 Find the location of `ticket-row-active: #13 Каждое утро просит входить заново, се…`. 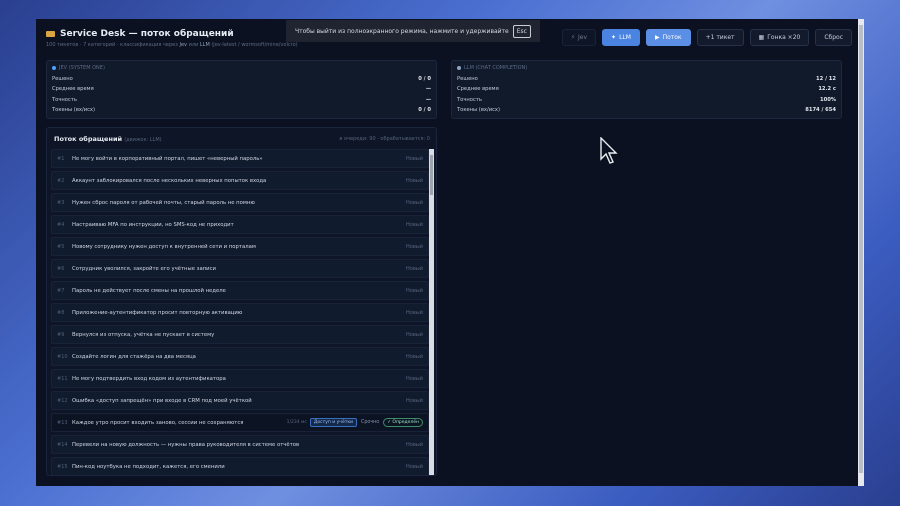

ticket-row-active: #13 Каждое утро просит входить заново, се… is located at coordinates (240, 422).